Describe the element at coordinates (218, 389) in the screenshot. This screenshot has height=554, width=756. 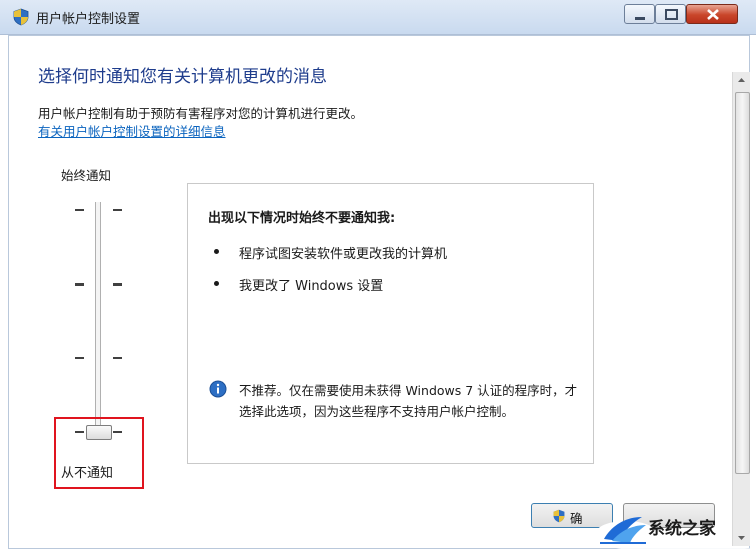
I see `info-icon` at that location.